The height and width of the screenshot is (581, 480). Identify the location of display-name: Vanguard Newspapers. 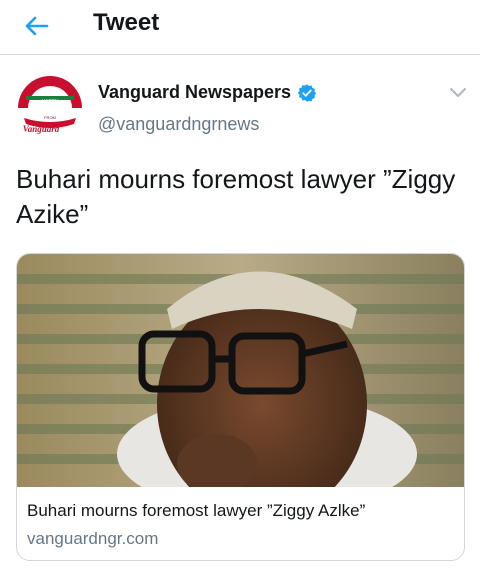
(207, 92).